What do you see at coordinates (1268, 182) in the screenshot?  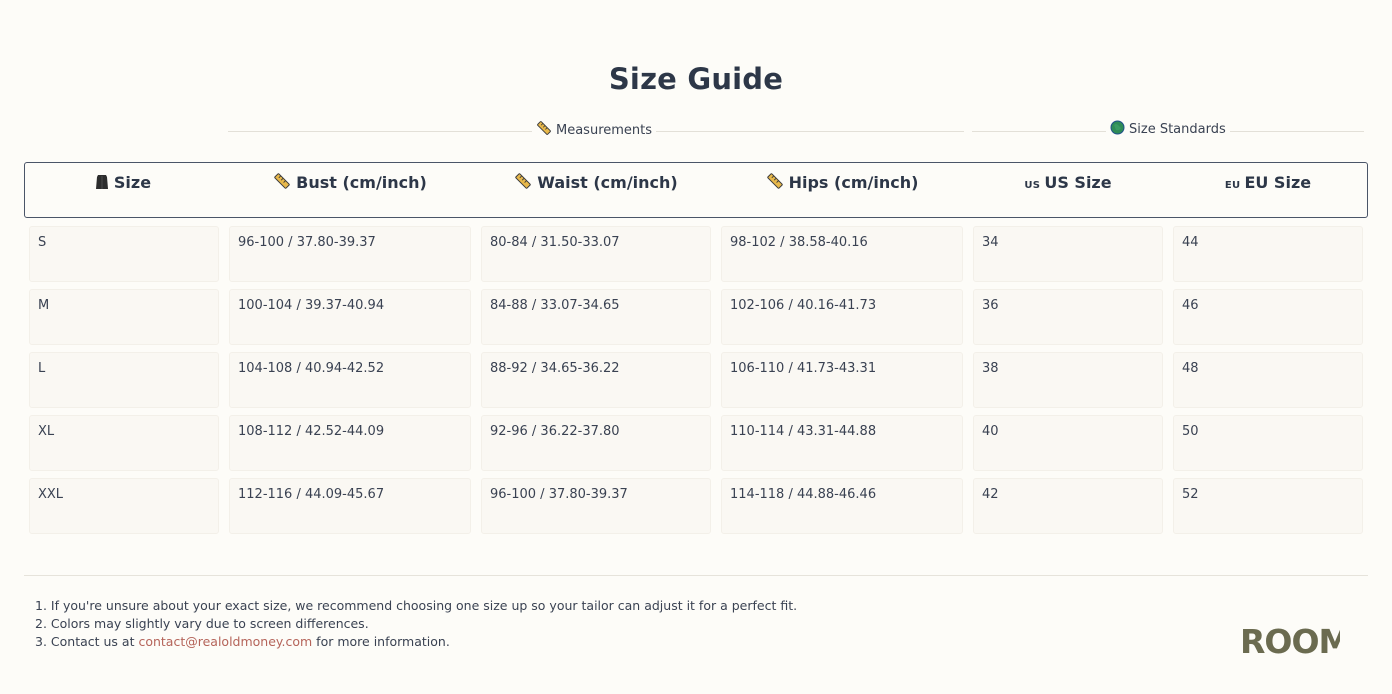 I see `column-header-eu-size: EU EU Size` at bounding box center [1268, 182].